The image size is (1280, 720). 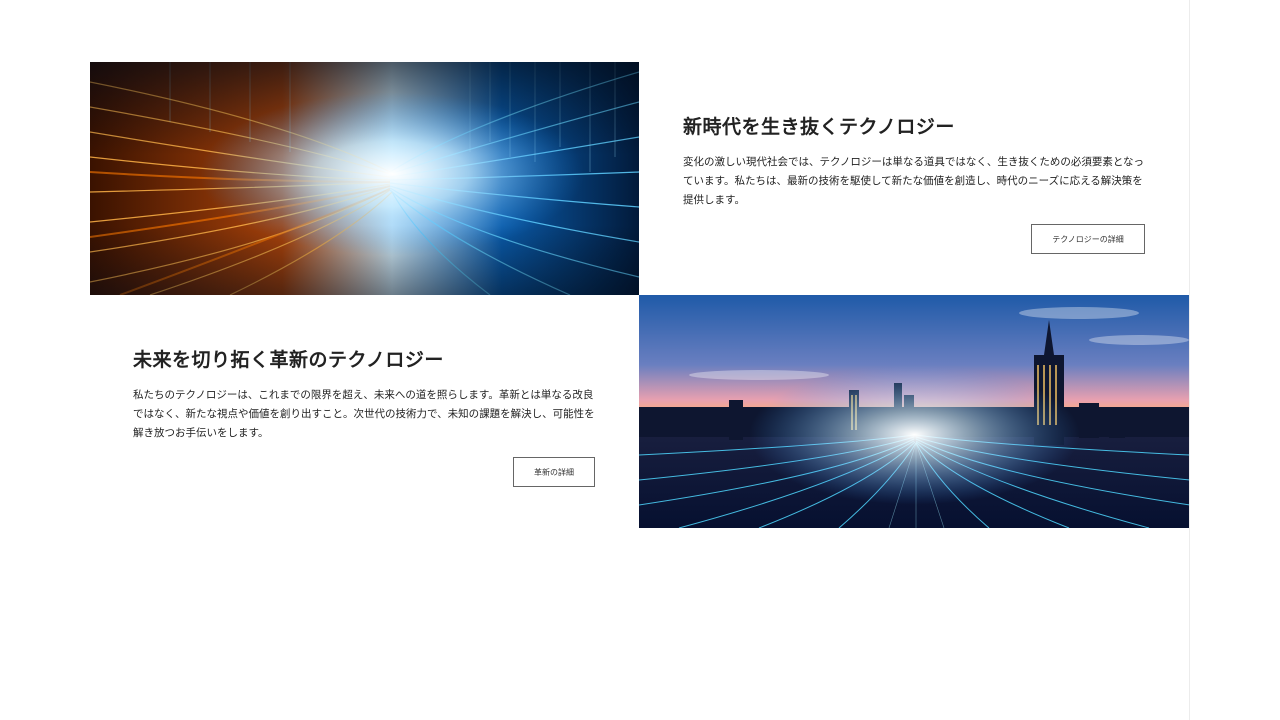 I want to click on innovation-details-button: 革新の詳細, so click(x=554, y=472).